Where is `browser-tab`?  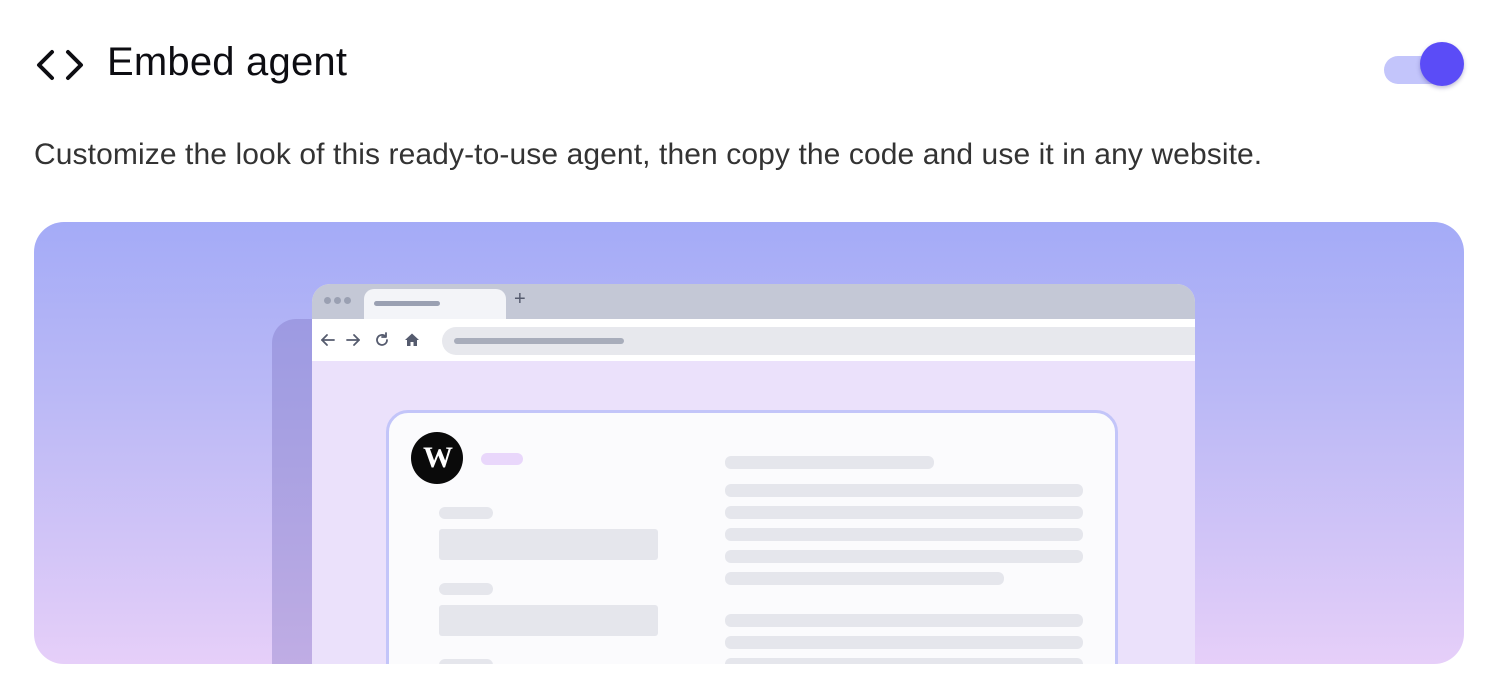 browser-tab is located at coordinates (435, 304).